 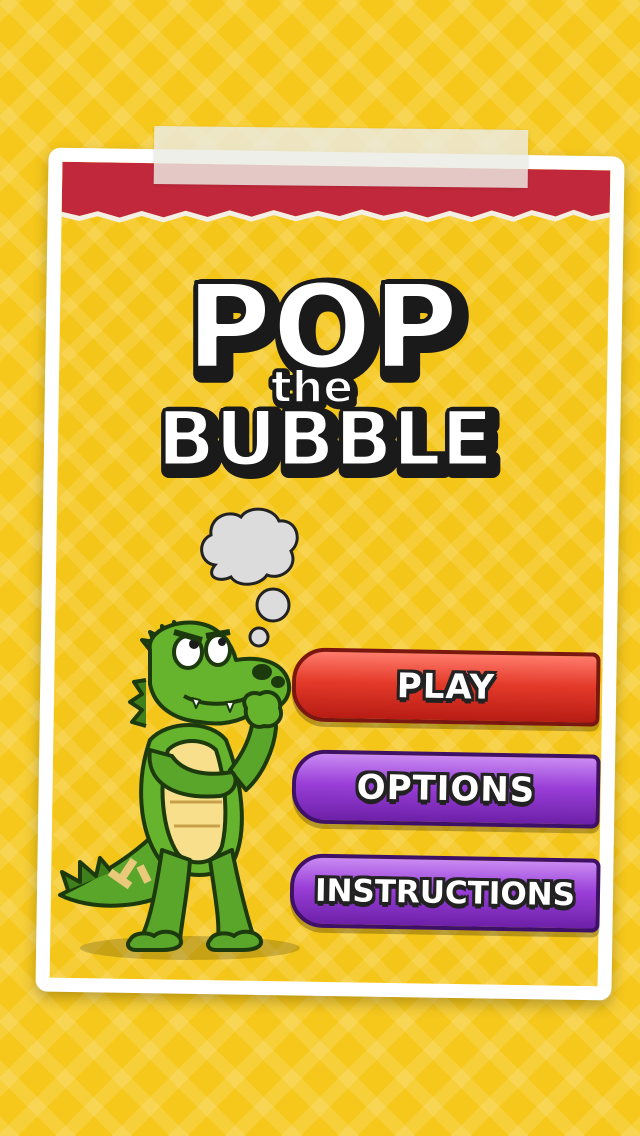 I want to click on play-button-label: PLAY, so click(x=446, y=687).